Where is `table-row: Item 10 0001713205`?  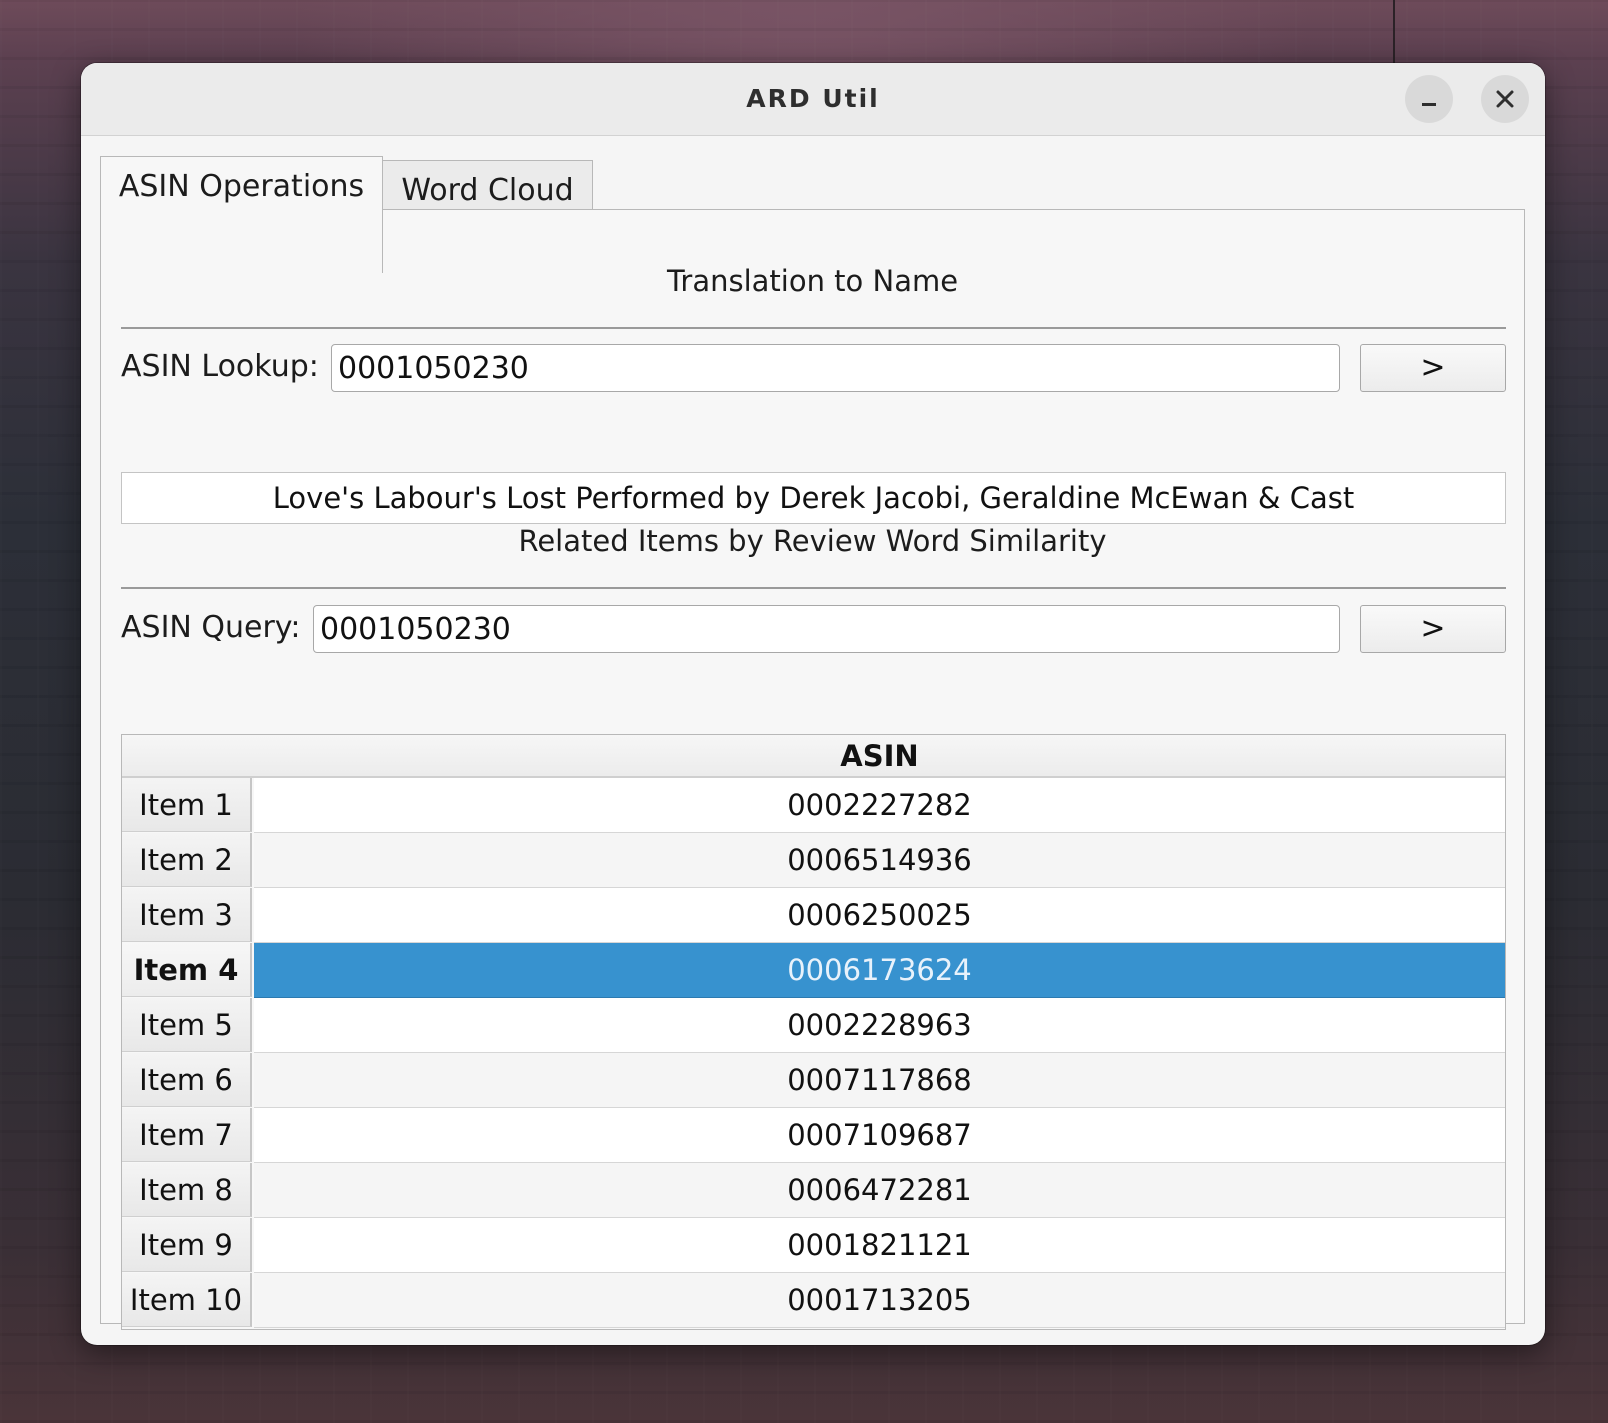
table-row: Item 10 0001713205 is located at coordinates (813, 1300).